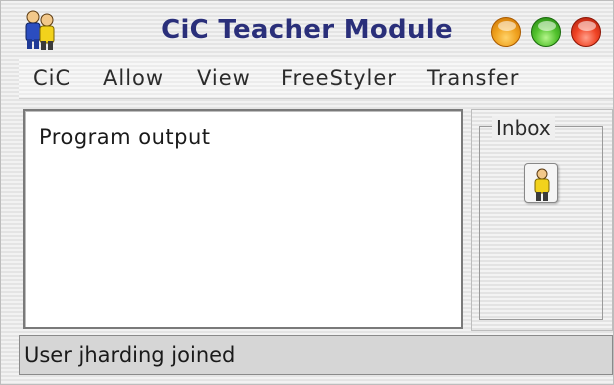 This screenshot has width=614, height=385. I want to click on menu-allow: Allow, so click(133, 78).